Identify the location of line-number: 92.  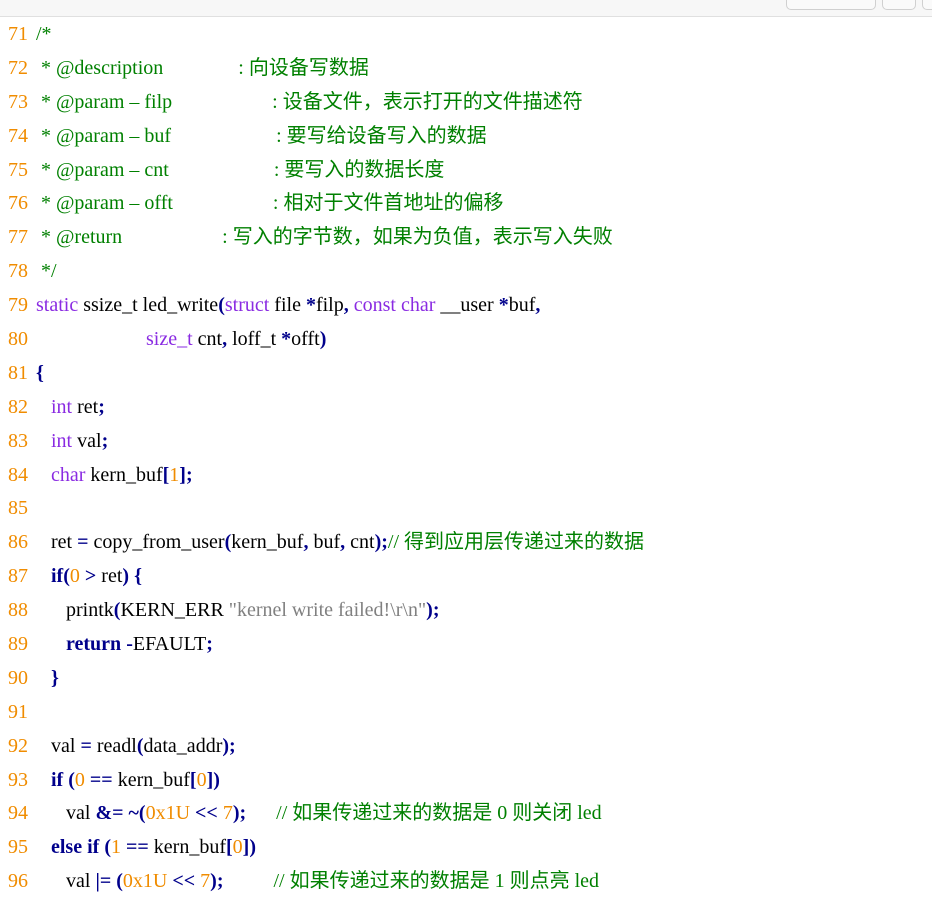
(18, 745).